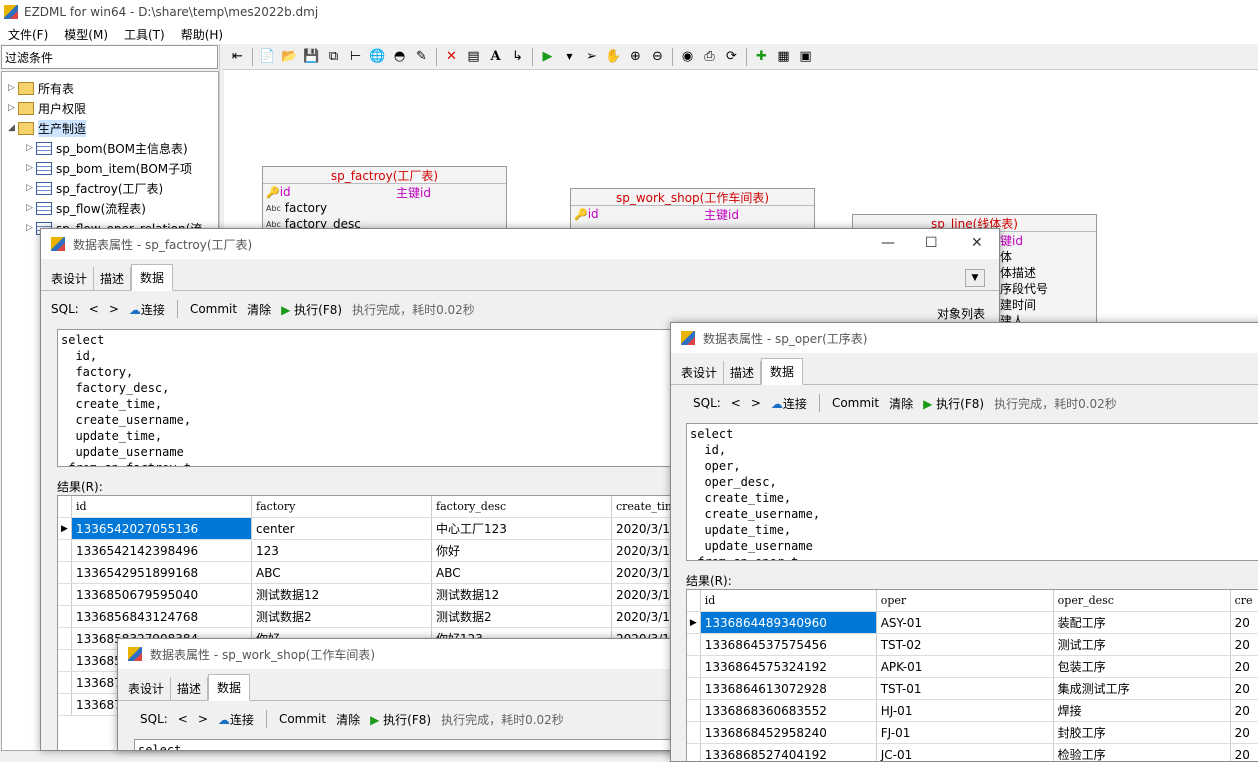  What do you see at coordinates (421, 56) in the screenshot?
I see `pencil-icon: ✎` at bounding box center [421, 56].